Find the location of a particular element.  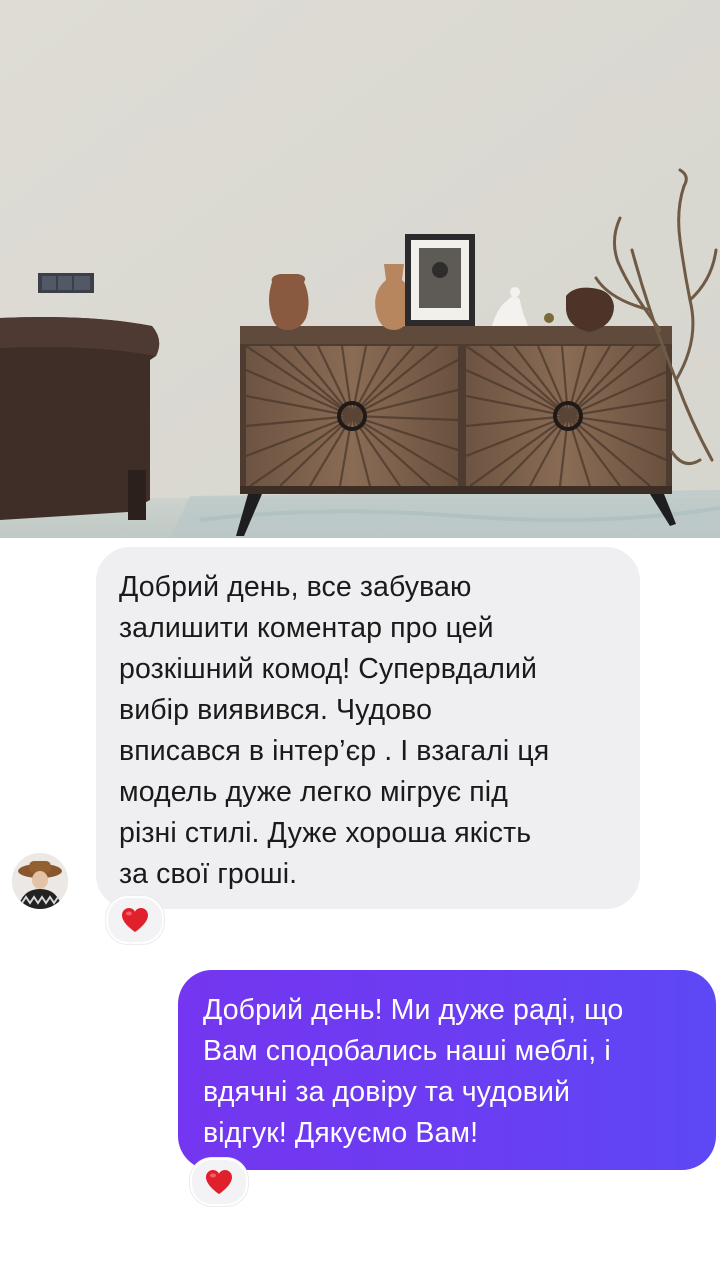

incoming-reaction is located at coordinates (135, 920).